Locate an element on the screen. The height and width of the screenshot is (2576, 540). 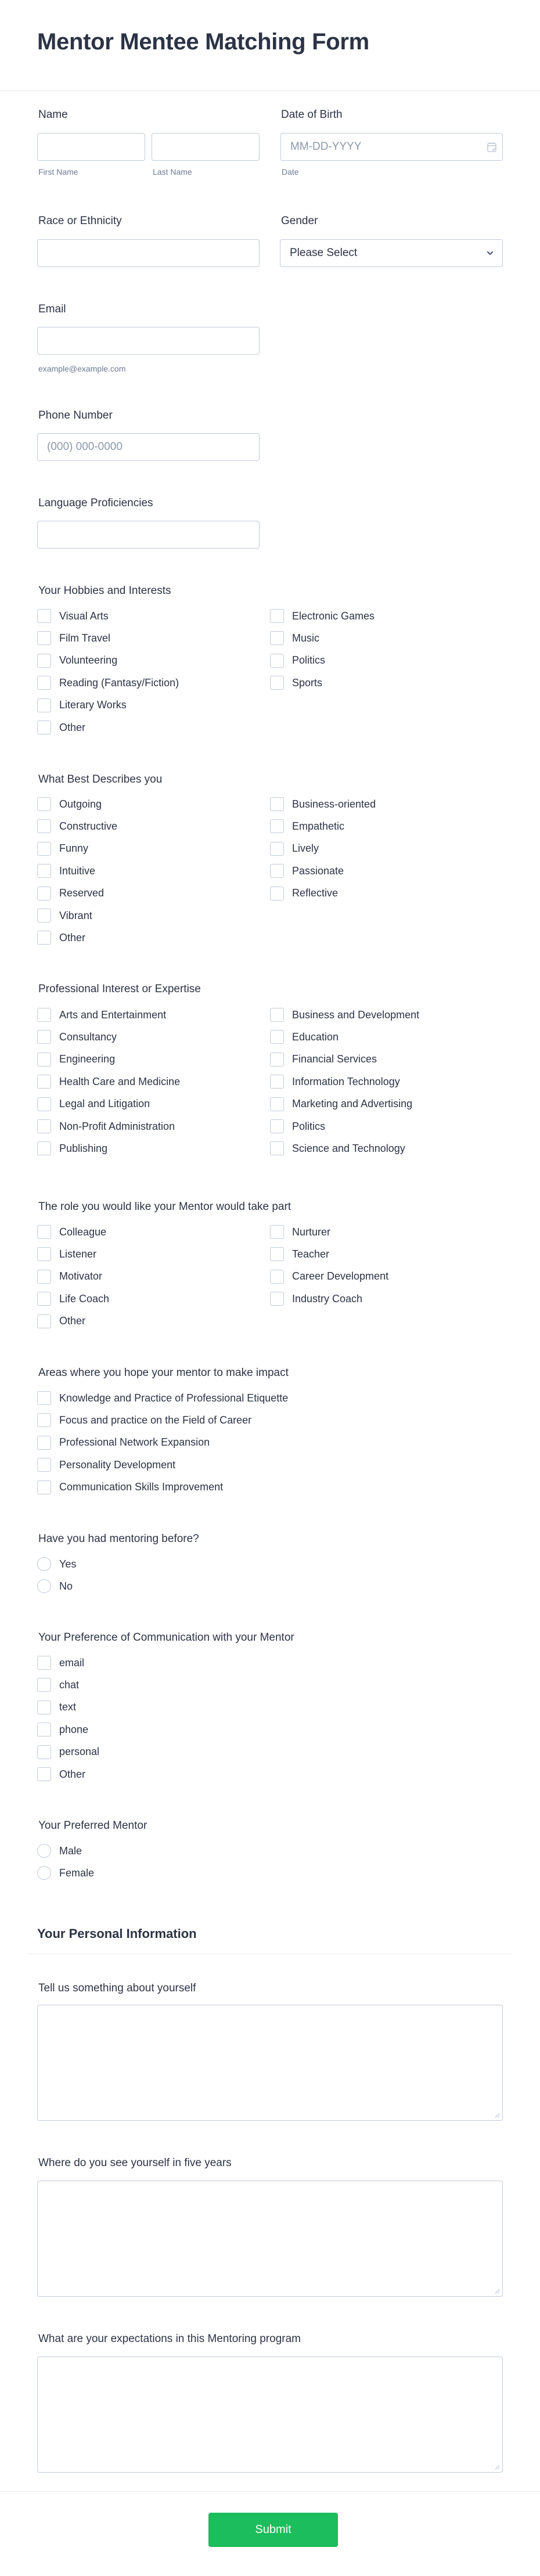
mentoring-before-option: No is located at coordinates (55, 1586).